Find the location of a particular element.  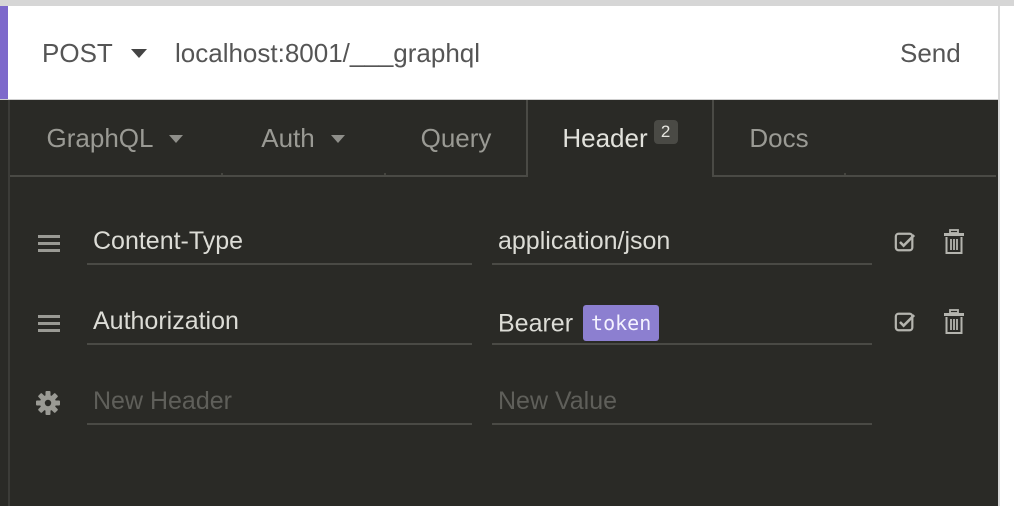

new-header-name-field: New Header is located at coordinates (279, 403).